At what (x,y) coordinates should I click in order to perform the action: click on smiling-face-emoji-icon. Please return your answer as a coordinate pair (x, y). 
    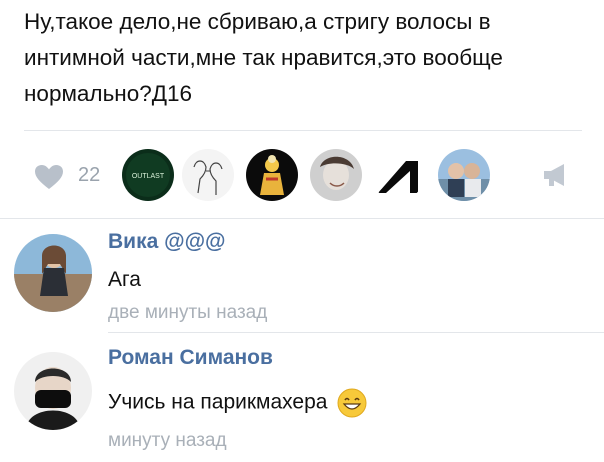
    Looking at the image, I should click on (352, 403).